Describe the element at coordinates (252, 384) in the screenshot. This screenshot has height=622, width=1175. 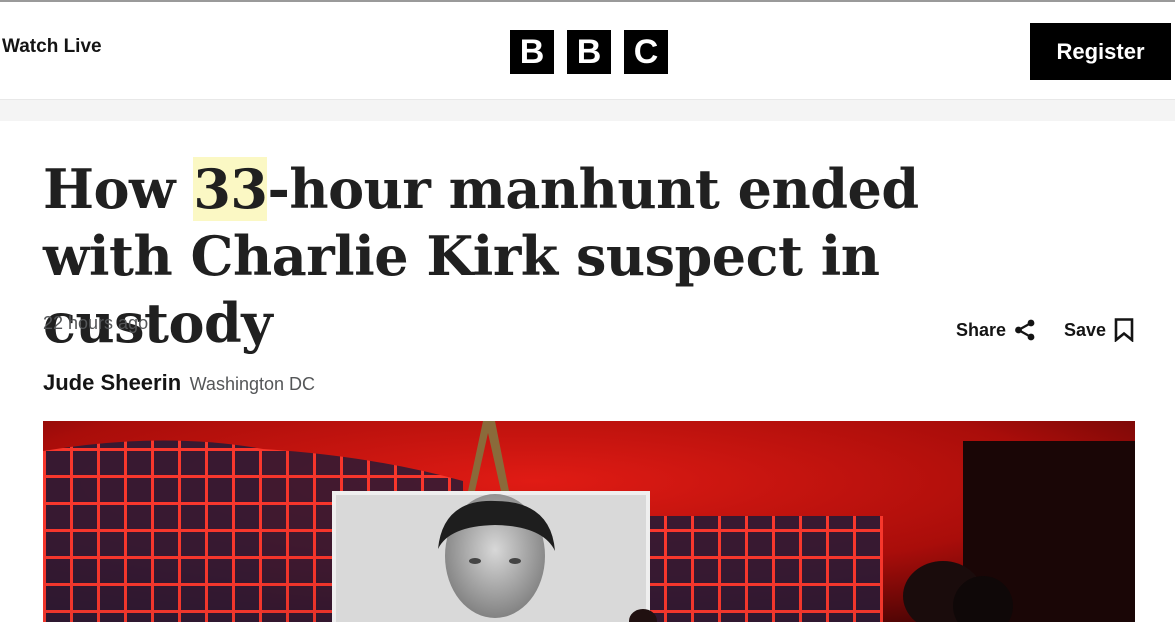
I see `author-location: Washington DC` at that location.